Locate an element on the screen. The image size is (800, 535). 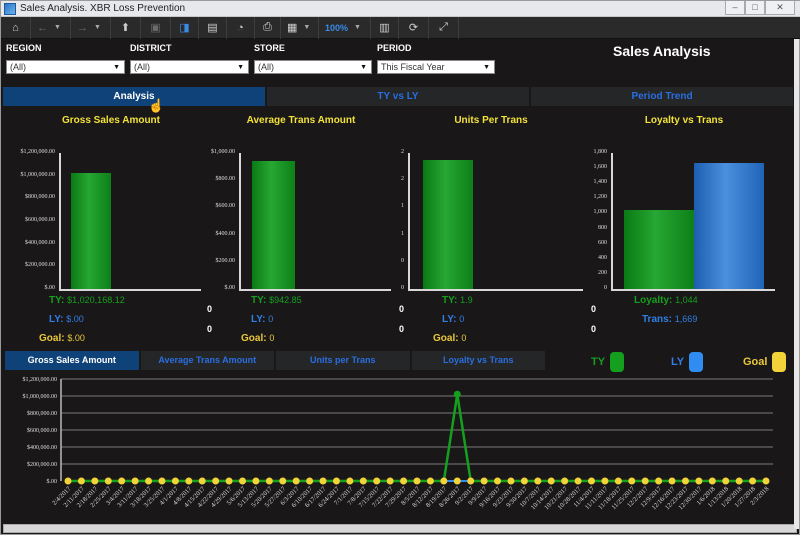
print-button: ⎙ is located at coordinates (268, 27).